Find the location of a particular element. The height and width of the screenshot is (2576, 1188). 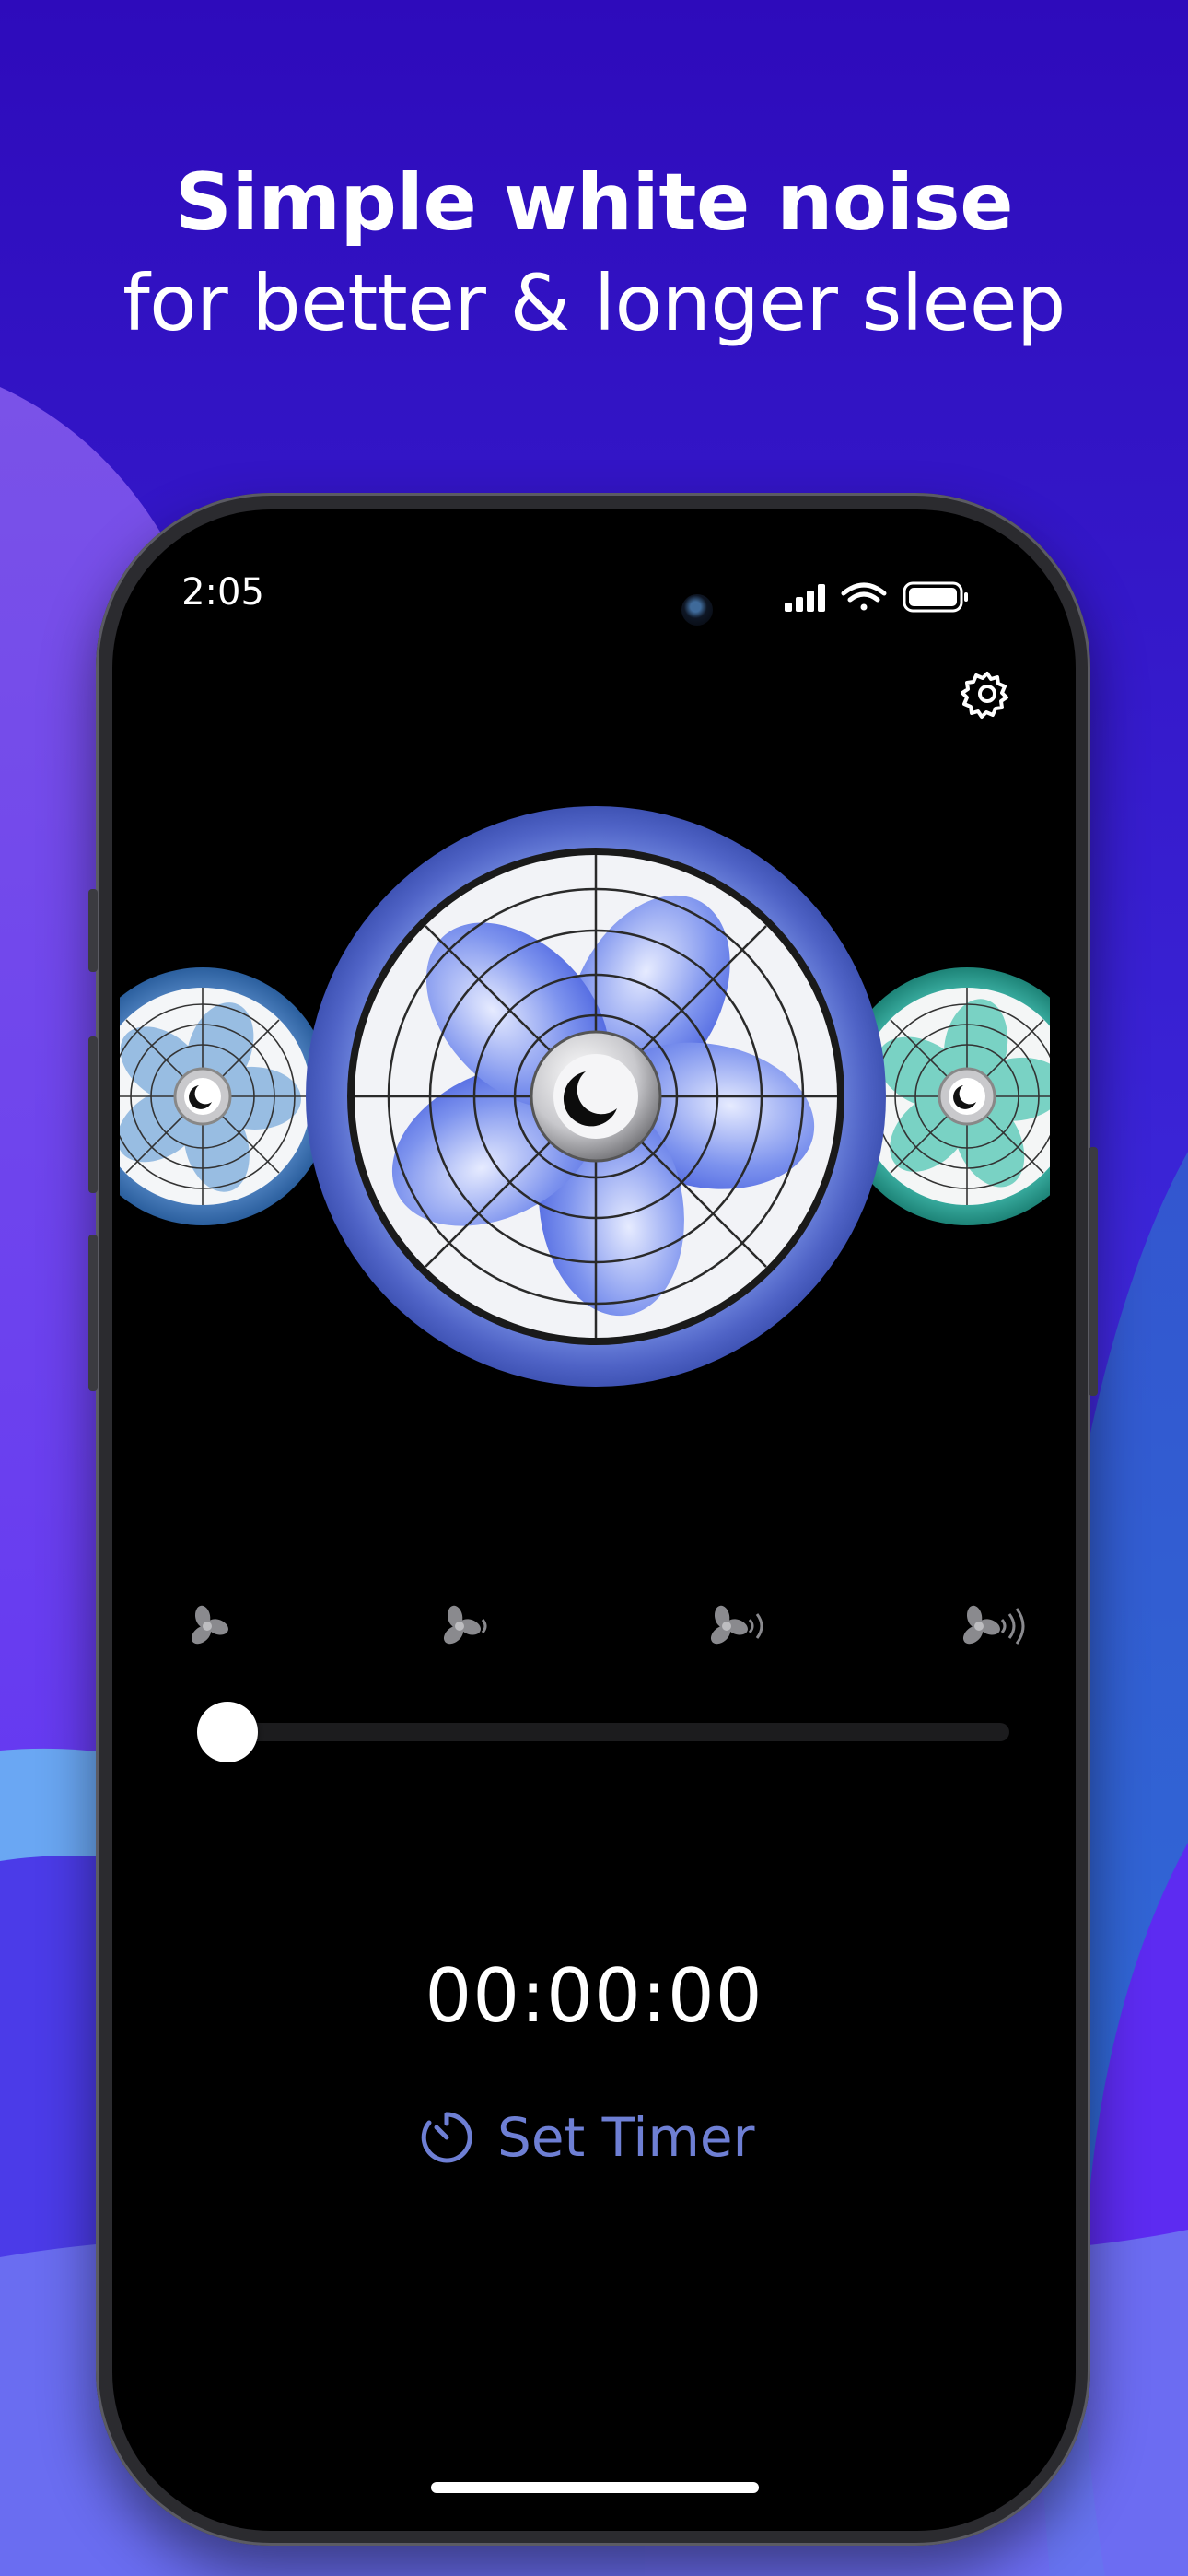

phone-side-button is located at coordinates (93, 930).